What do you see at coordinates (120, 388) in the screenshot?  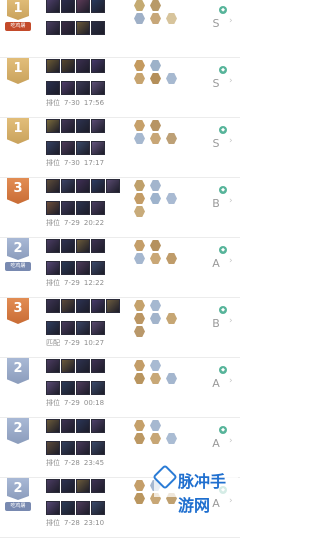 I see `match-row: 2 排位 7-29 00:18 ◆ A ›` at bounding box center [120, 388].